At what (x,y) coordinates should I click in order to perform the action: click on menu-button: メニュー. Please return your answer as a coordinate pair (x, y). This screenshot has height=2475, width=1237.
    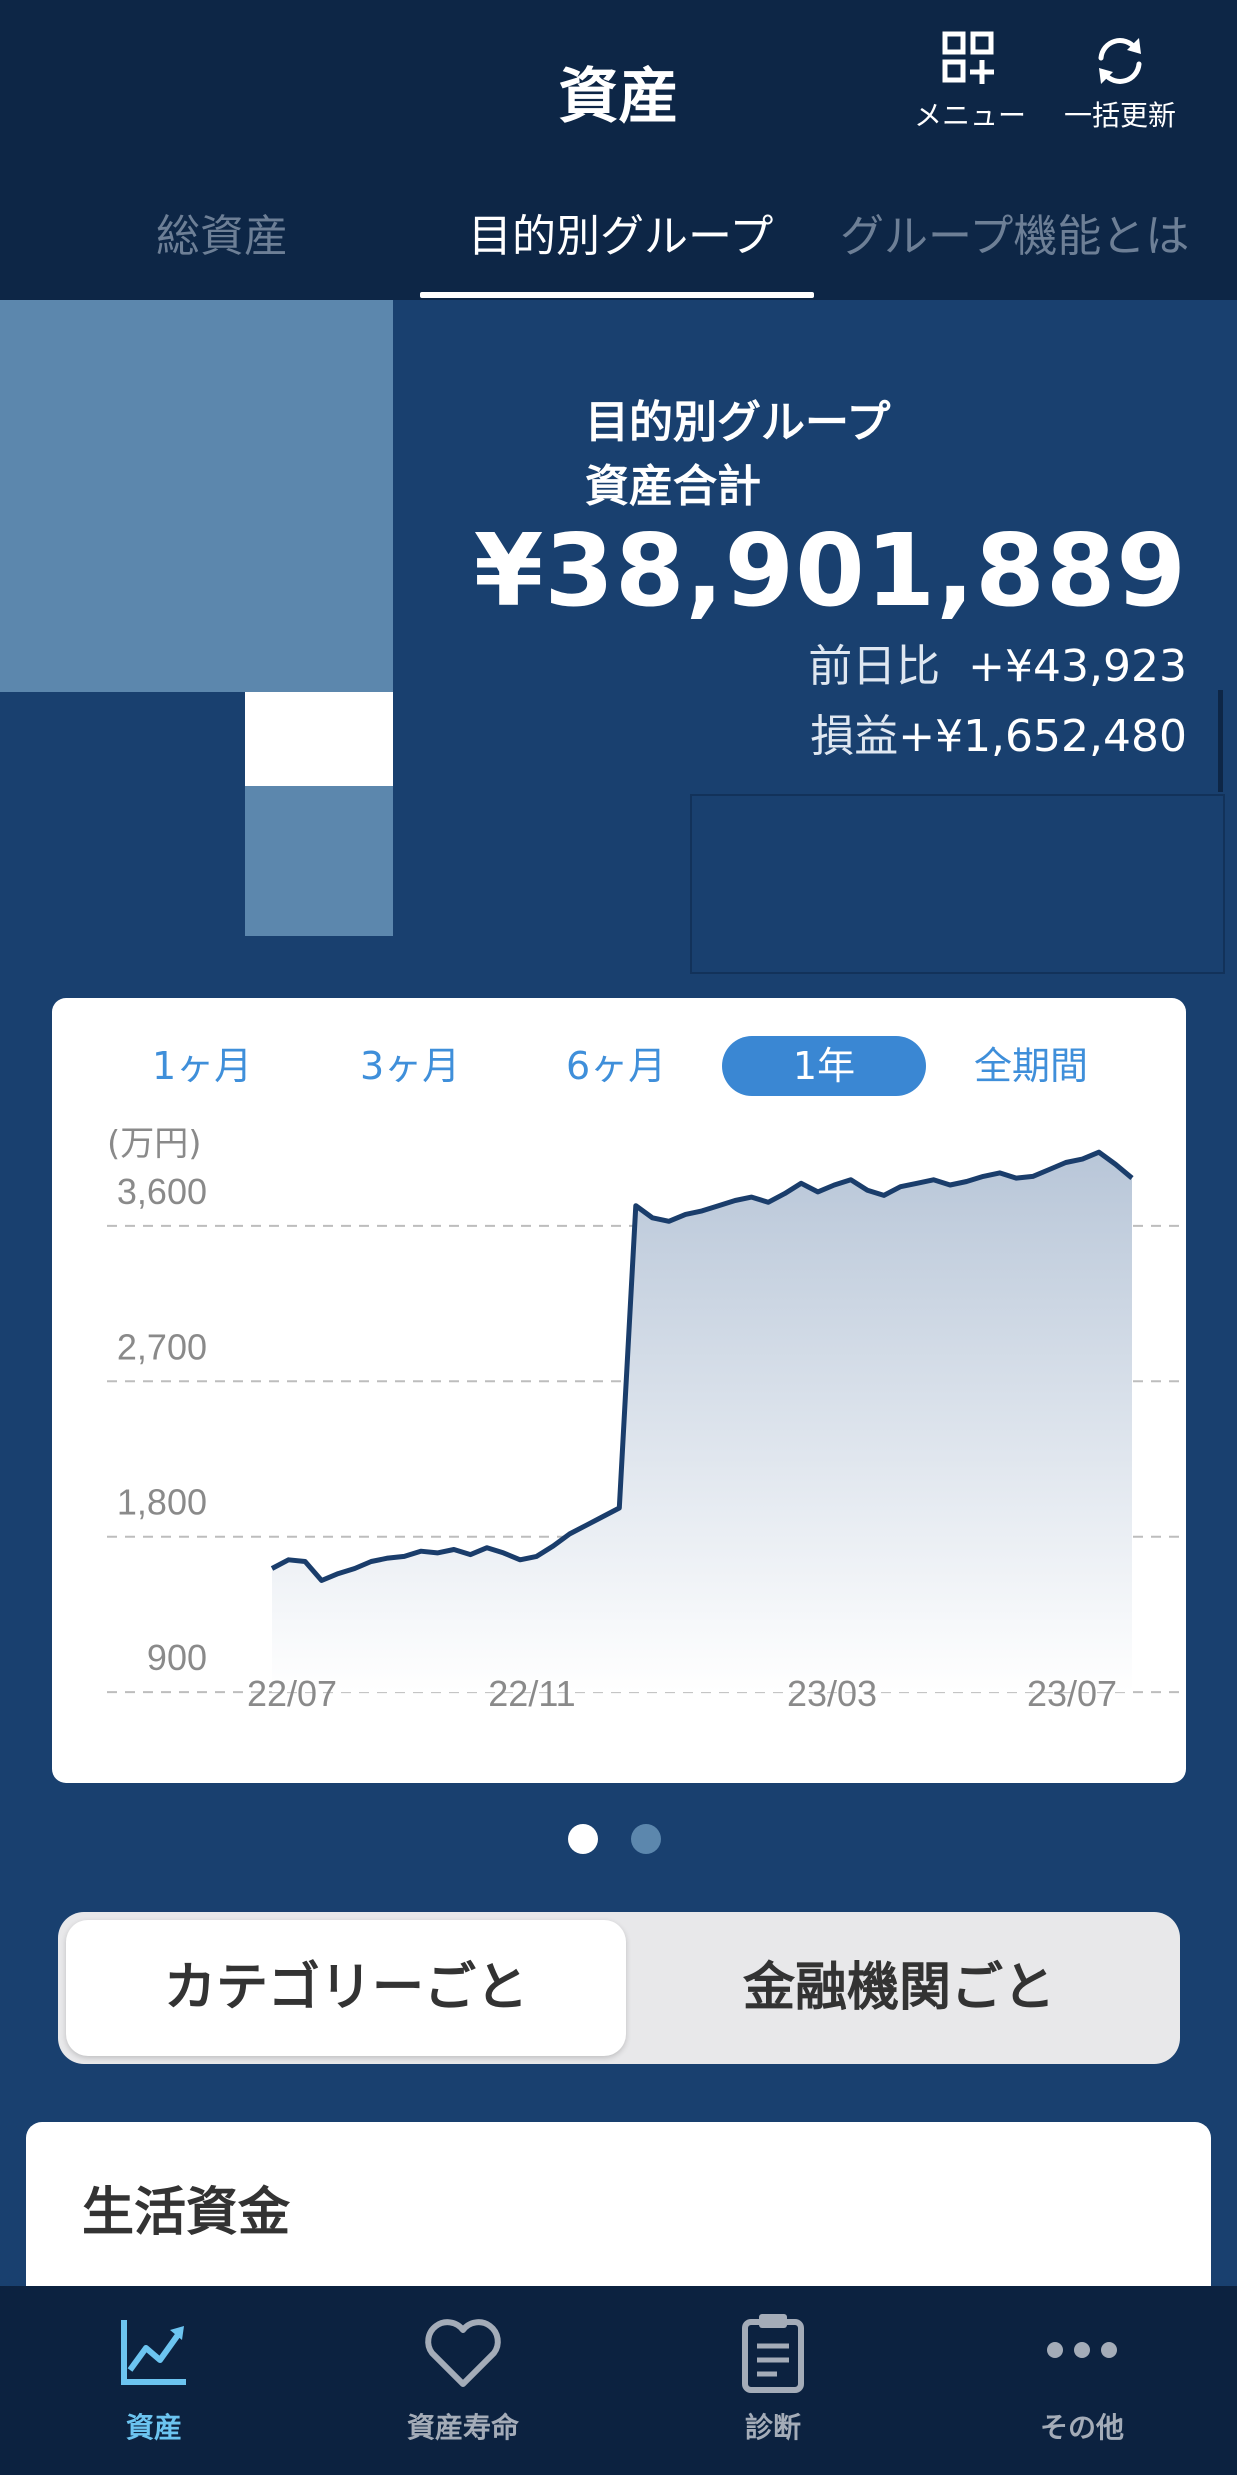
    Looking at the image, I should click on (970, 81).